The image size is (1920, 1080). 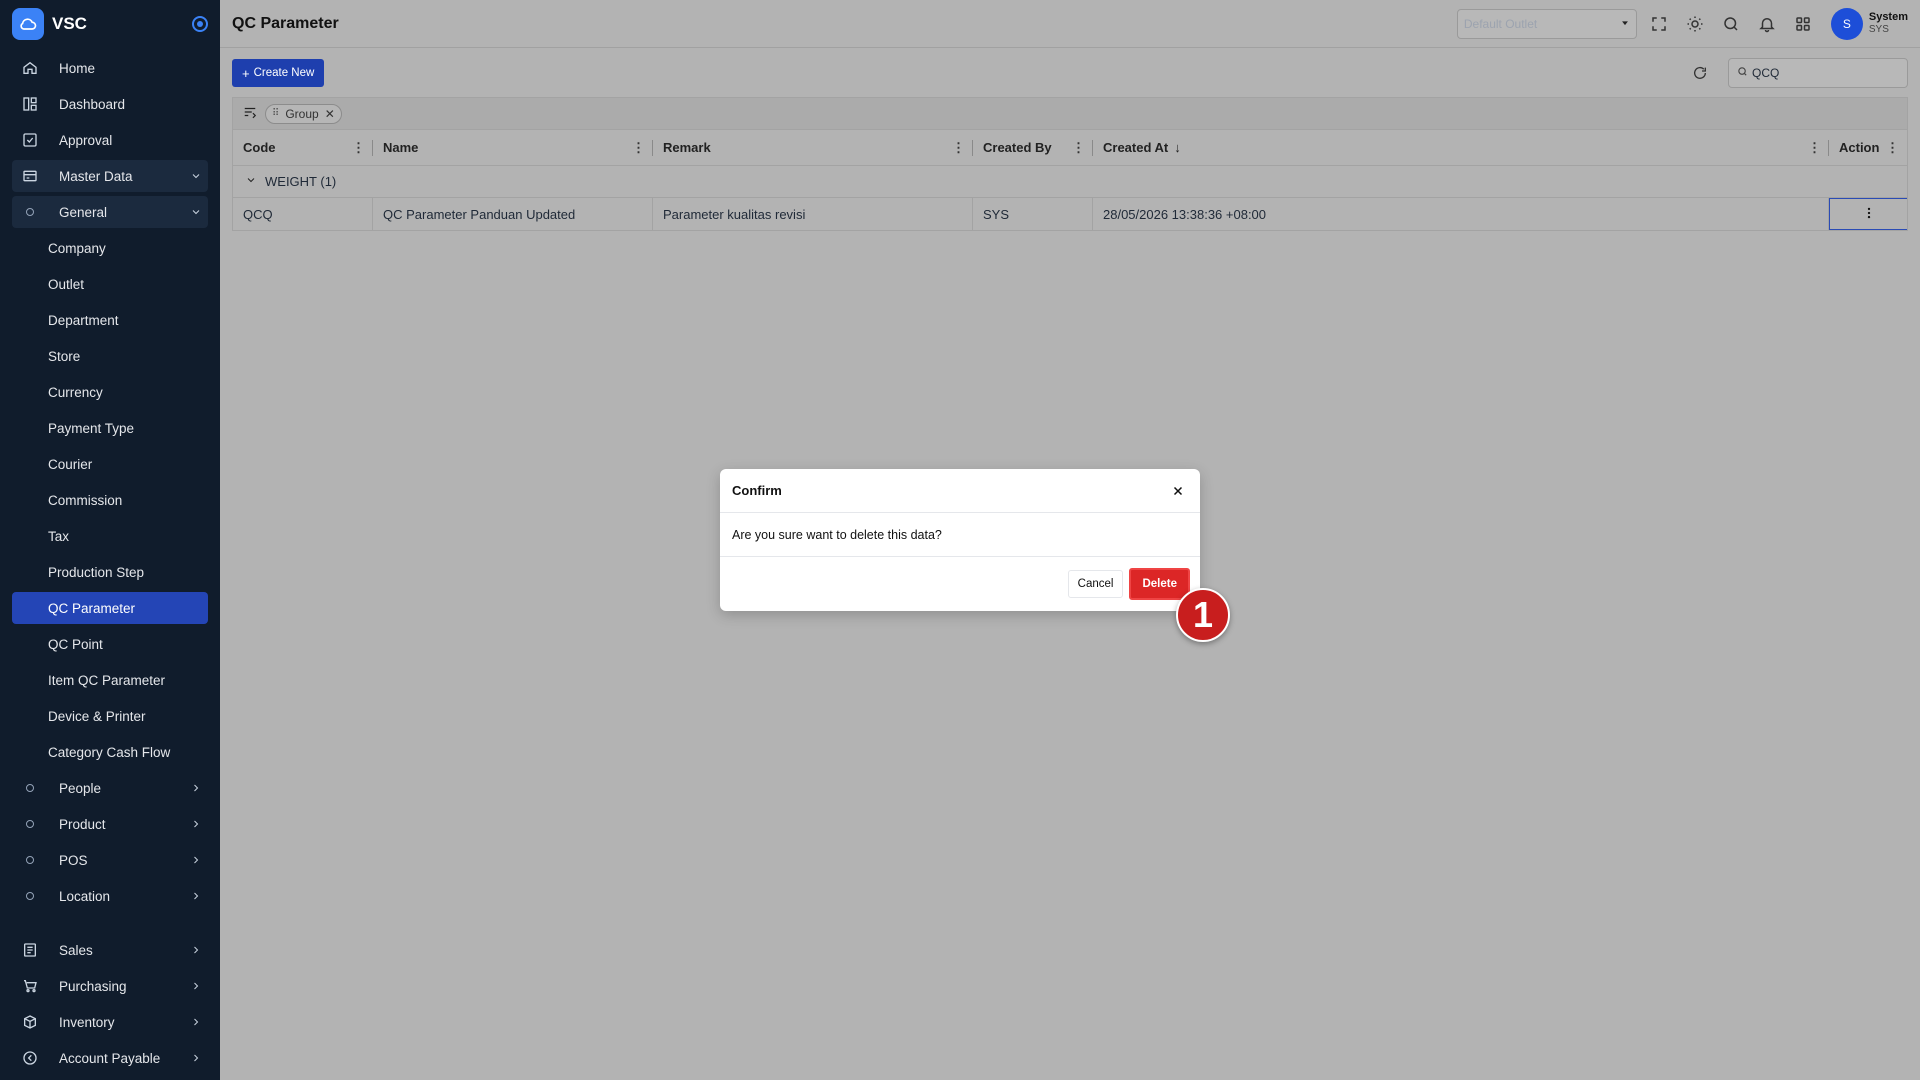 I want to click on sidebar-item-label: Commission, so click(x=85, y=500).